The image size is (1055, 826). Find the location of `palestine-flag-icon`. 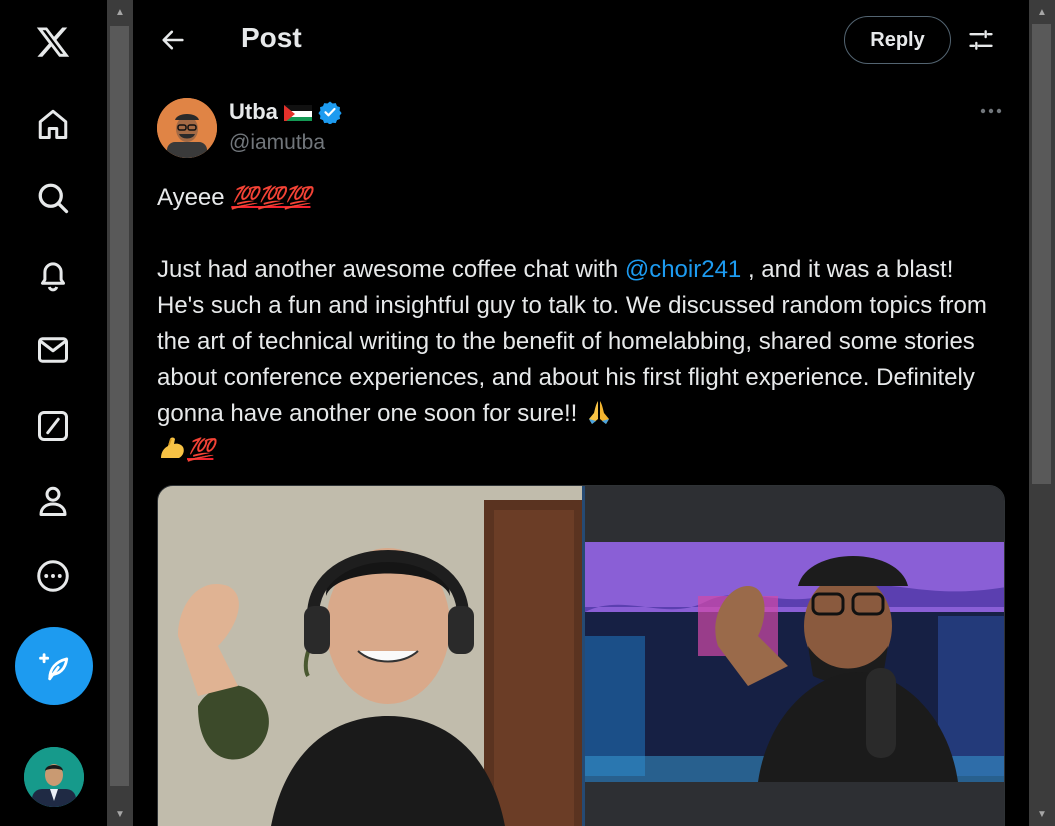

palestine-flag-icon is located at coordinates (297, 112).